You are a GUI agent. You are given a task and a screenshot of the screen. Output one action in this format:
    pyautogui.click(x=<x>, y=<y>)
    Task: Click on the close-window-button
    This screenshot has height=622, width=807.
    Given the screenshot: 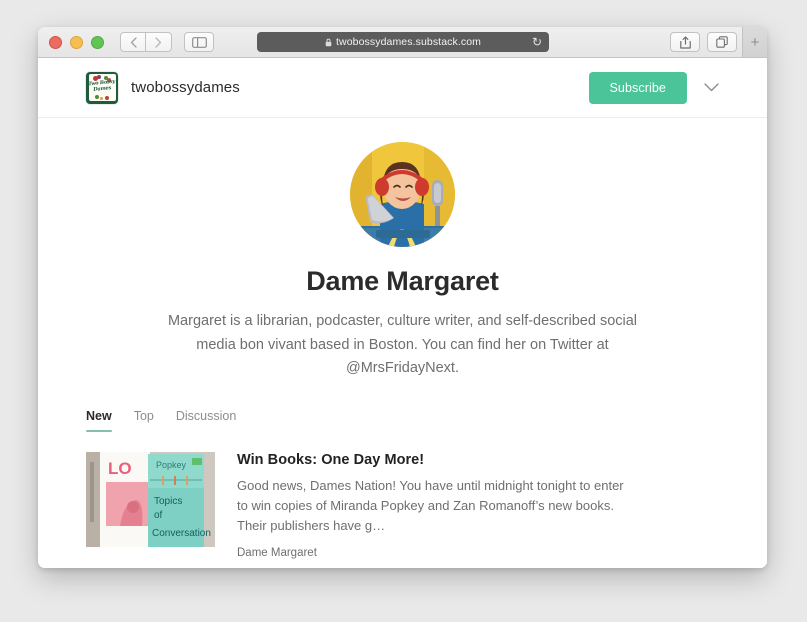 What is the action you would take?
    pyautogui.click(x=55, y=42)
    